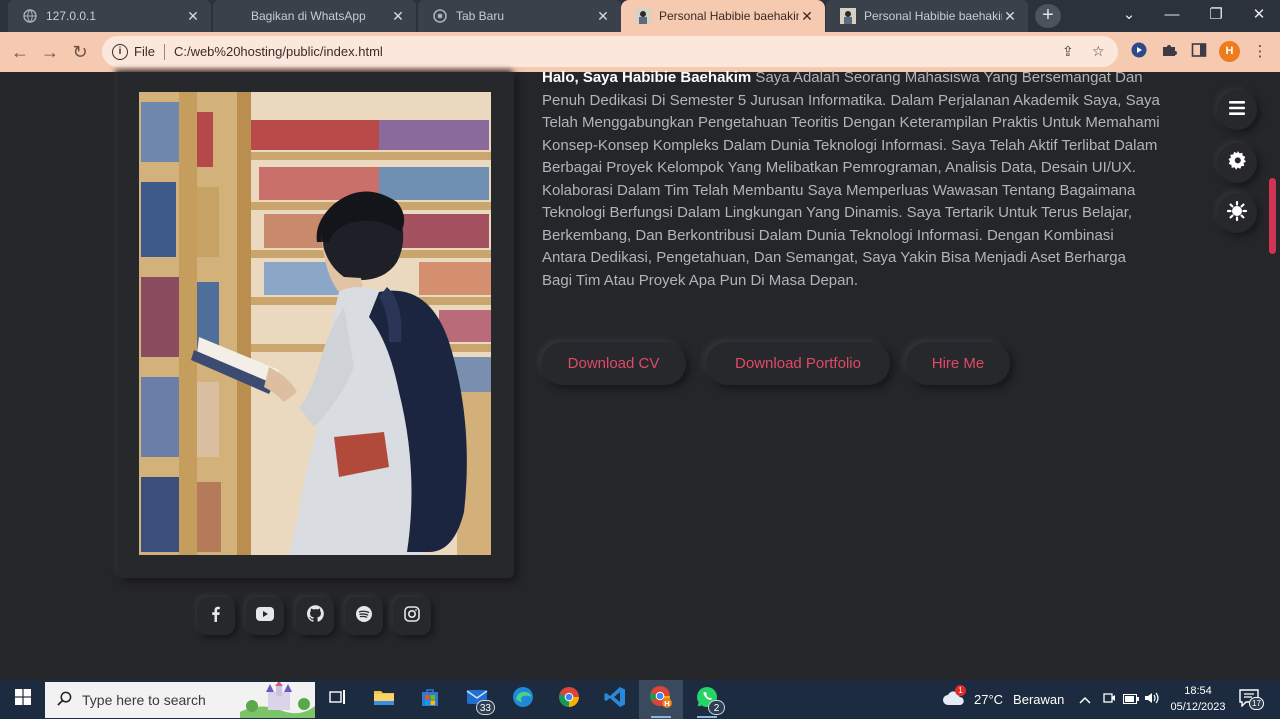  Describe the element at coordinates (1237, 163) in the screenshot. I see `settings-button` at that location.